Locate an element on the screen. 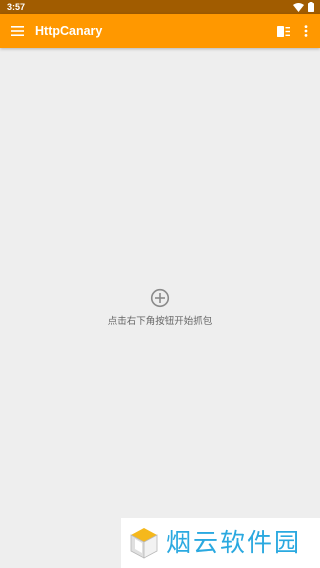  more-button is located at coordinates (306, 31).